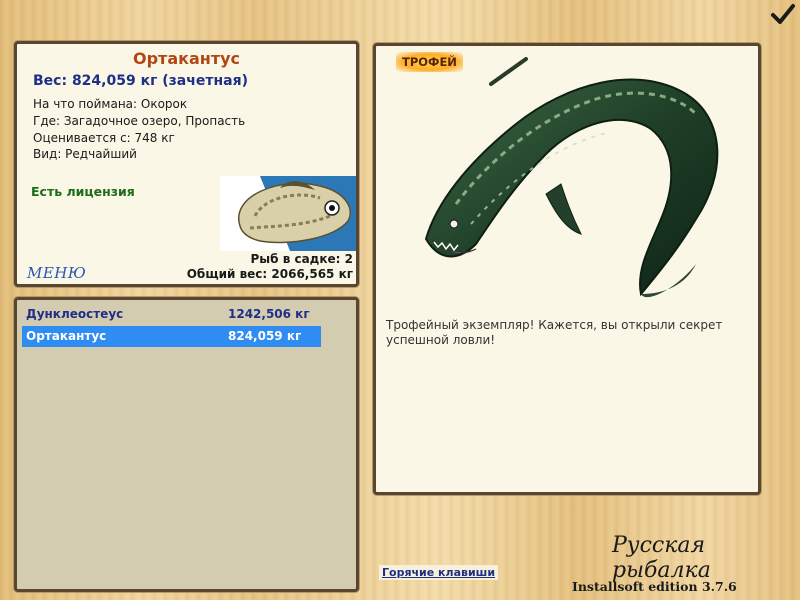 This screenshot has width=800, height=600. Describe the element at coordinates (66, 336) in the screenshot. I see `list-item-name: Ортакантус` at that location.